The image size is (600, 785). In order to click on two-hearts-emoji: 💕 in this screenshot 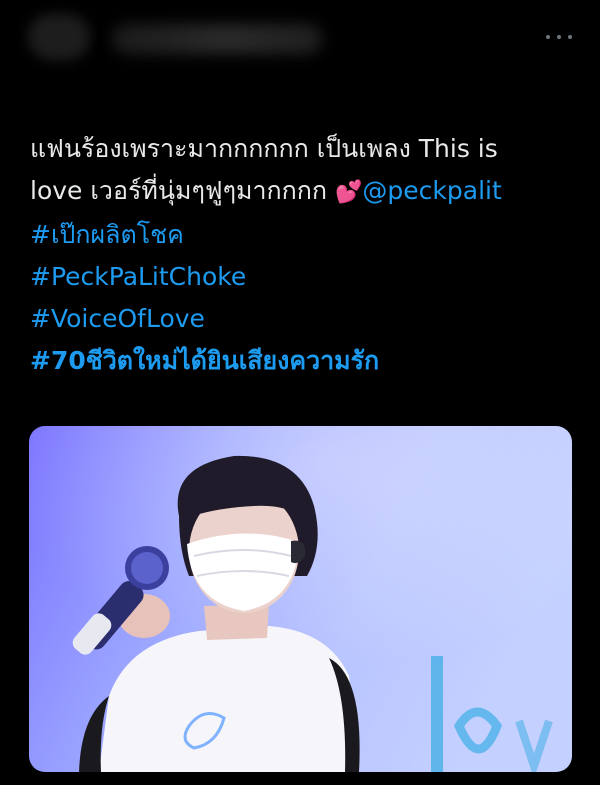, I will do `click(349, 192)`.